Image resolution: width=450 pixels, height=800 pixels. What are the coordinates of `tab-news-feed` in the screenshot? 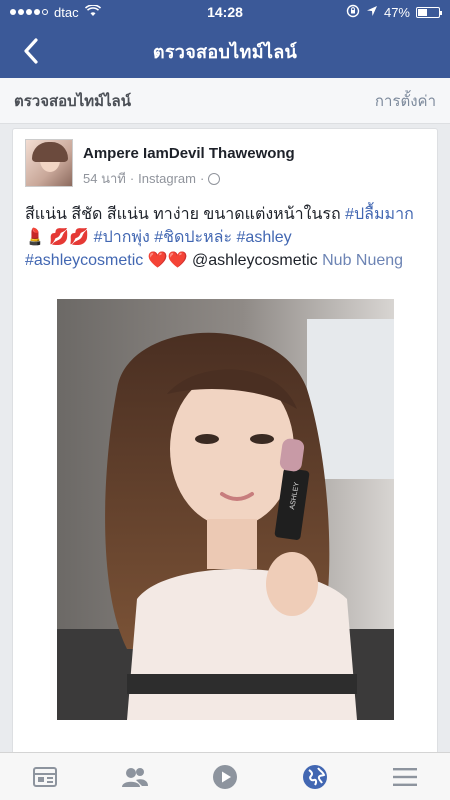 It's located at (45, 777).